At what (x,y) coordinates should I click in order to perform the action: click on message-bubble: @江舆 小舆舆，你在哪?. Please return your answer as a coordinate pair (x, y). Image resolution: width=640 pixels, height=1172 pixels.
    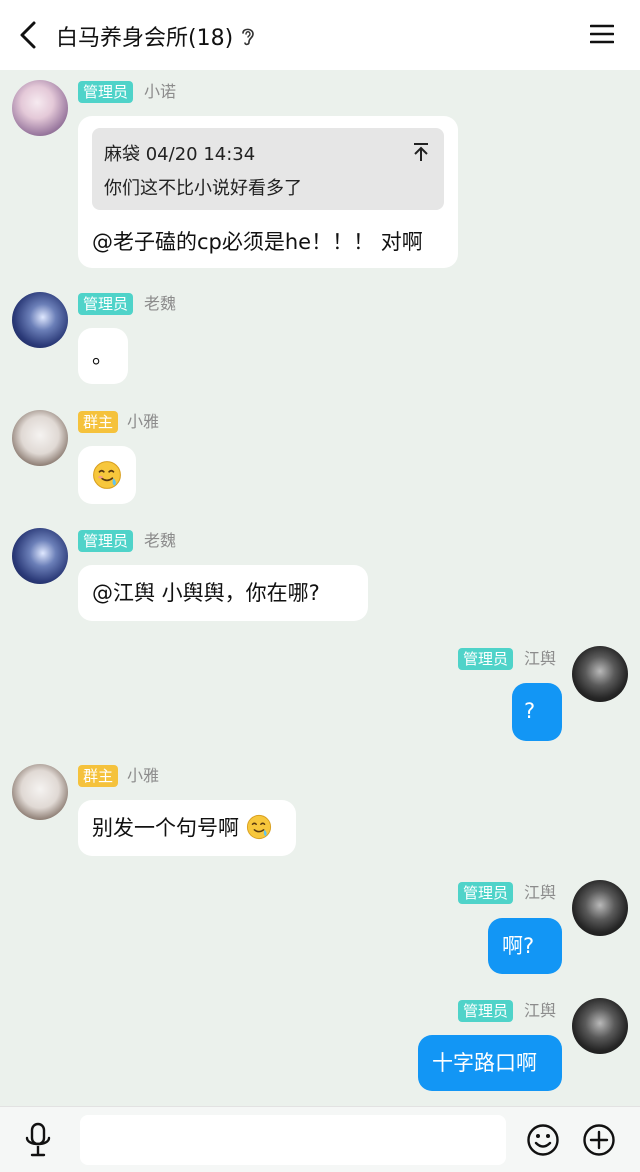
    Looking at the image, I should click on (223, 593).